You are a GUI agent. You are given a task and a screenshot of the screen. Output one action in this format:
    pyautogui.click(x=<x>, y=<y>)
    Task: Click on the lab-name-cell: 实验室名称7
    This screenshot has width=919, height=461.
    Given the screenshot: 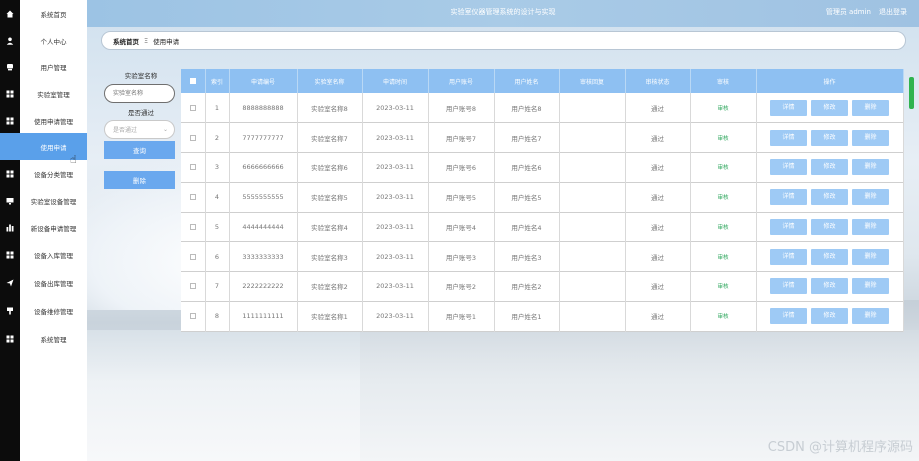 What is the action you would take?
    pyautogui.click(x=330, y=137)
    